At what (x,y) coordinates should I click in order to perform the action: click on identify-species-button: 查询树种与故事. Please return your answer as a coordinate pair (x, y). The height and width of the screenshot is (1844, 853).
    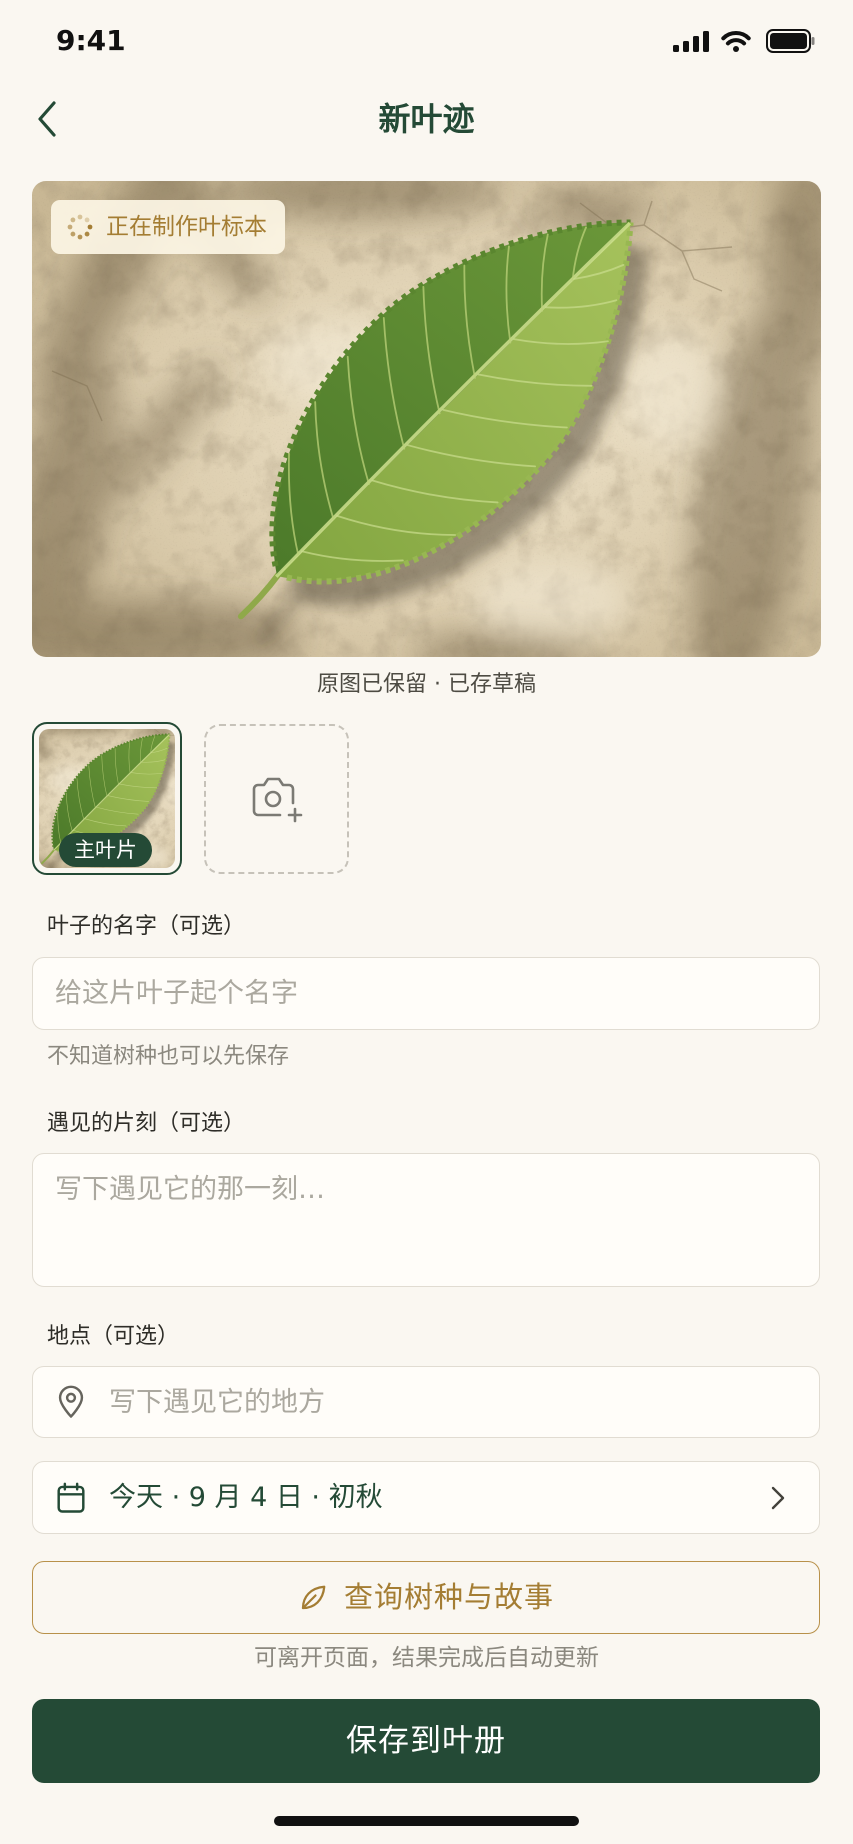
    Looking at the image, I should click on (426, 1597).